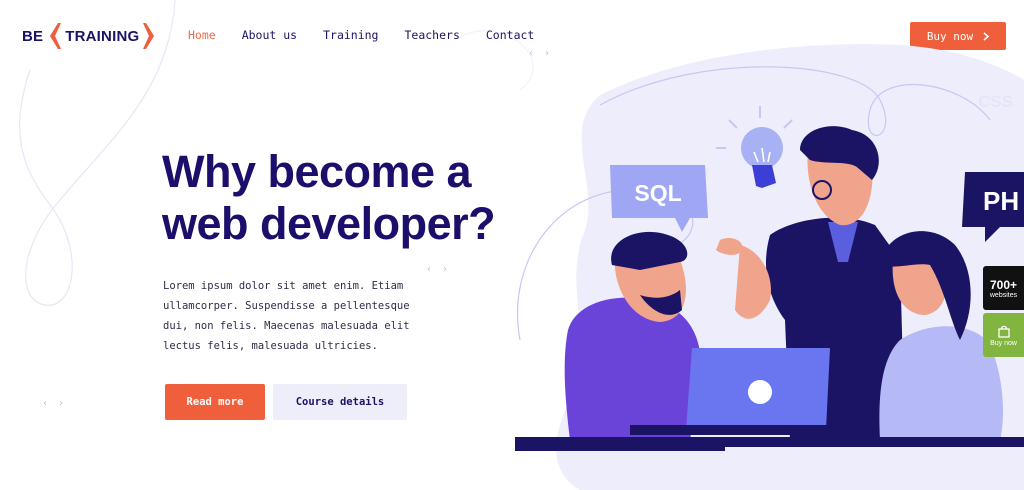  Describe the element at coordinates (56, 36) in the screenshot. I see `chevron-left-icon` at that location.